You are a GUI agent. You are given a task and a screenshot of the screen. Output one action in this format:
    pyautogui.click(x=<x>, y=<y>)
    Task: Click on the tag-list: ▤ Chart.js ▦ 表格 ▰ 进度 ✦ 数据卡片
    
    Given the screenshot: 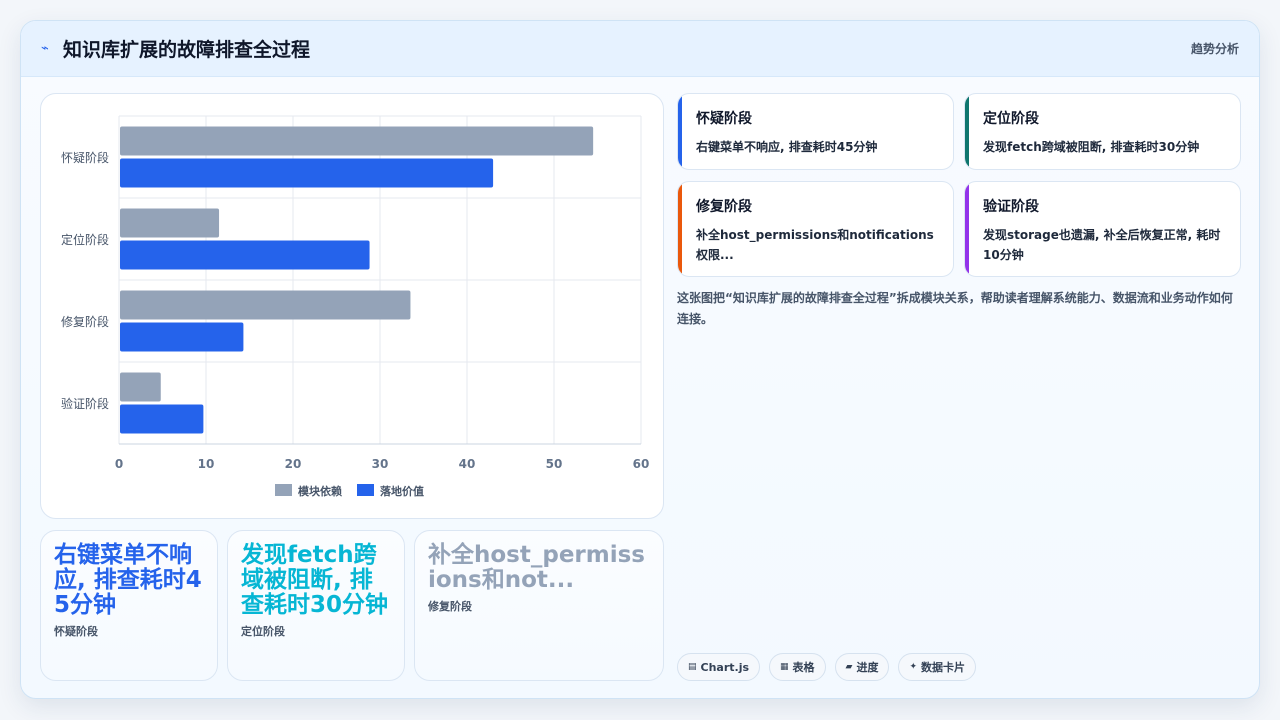 What is the action you would take?
    pyautogui.click(x=827, y=667)
    